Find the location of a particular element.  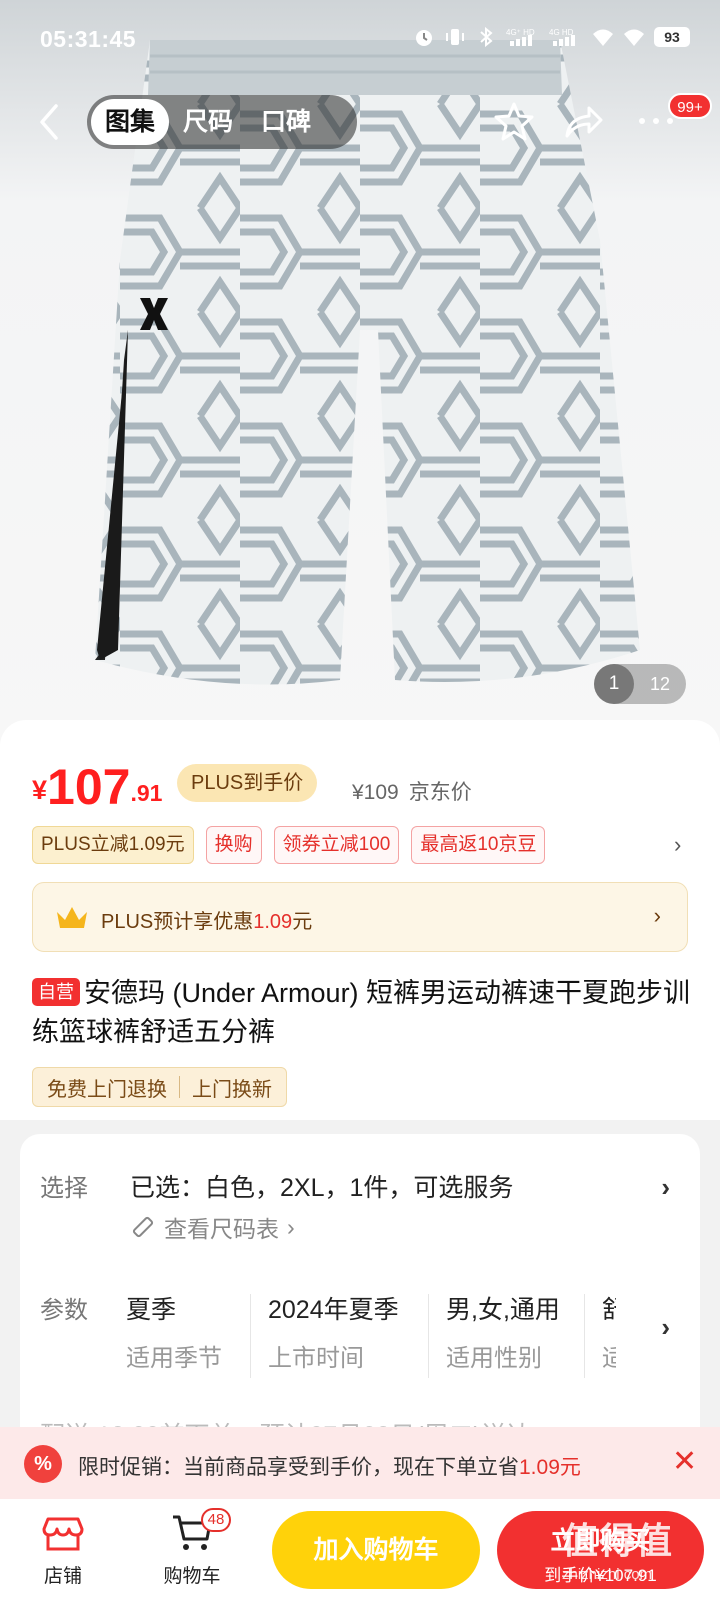

add-to-cart-button: 加入购物车 is located at coordinates (376, 1550).